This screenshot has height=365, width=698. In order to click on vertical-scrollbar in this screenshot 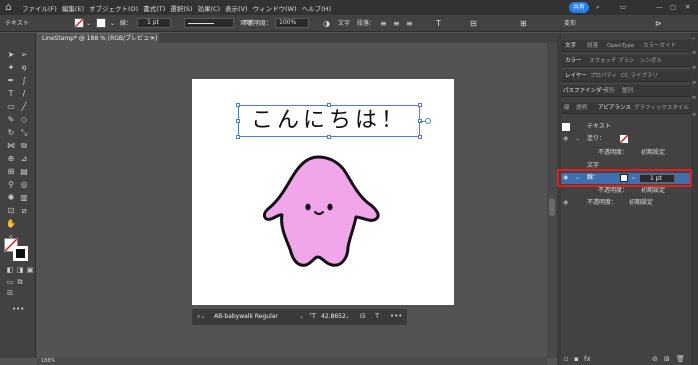, I will do `click(552, 200)`.